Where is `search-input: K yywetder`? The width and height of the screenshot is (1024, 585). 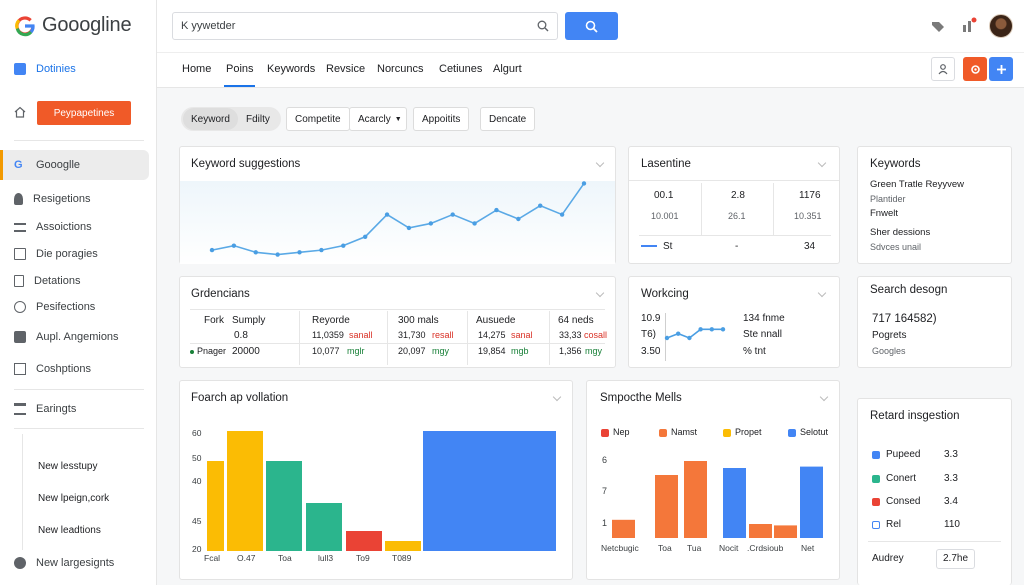
search-input: K yywetder is located at coordinates (365, 26).